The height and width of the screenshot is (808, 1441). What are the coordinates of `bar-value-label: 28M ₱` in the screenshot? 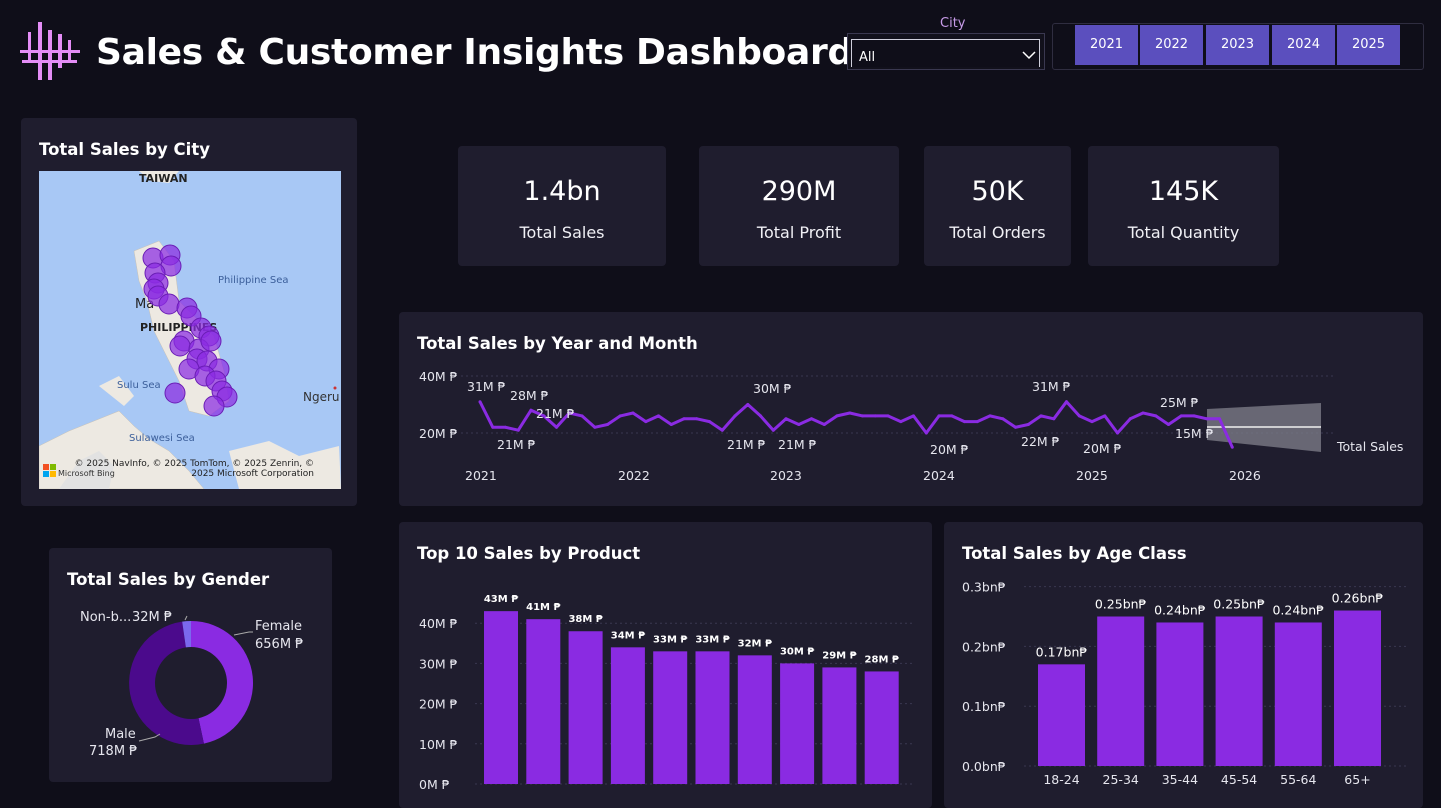 It's located at (882, 659).